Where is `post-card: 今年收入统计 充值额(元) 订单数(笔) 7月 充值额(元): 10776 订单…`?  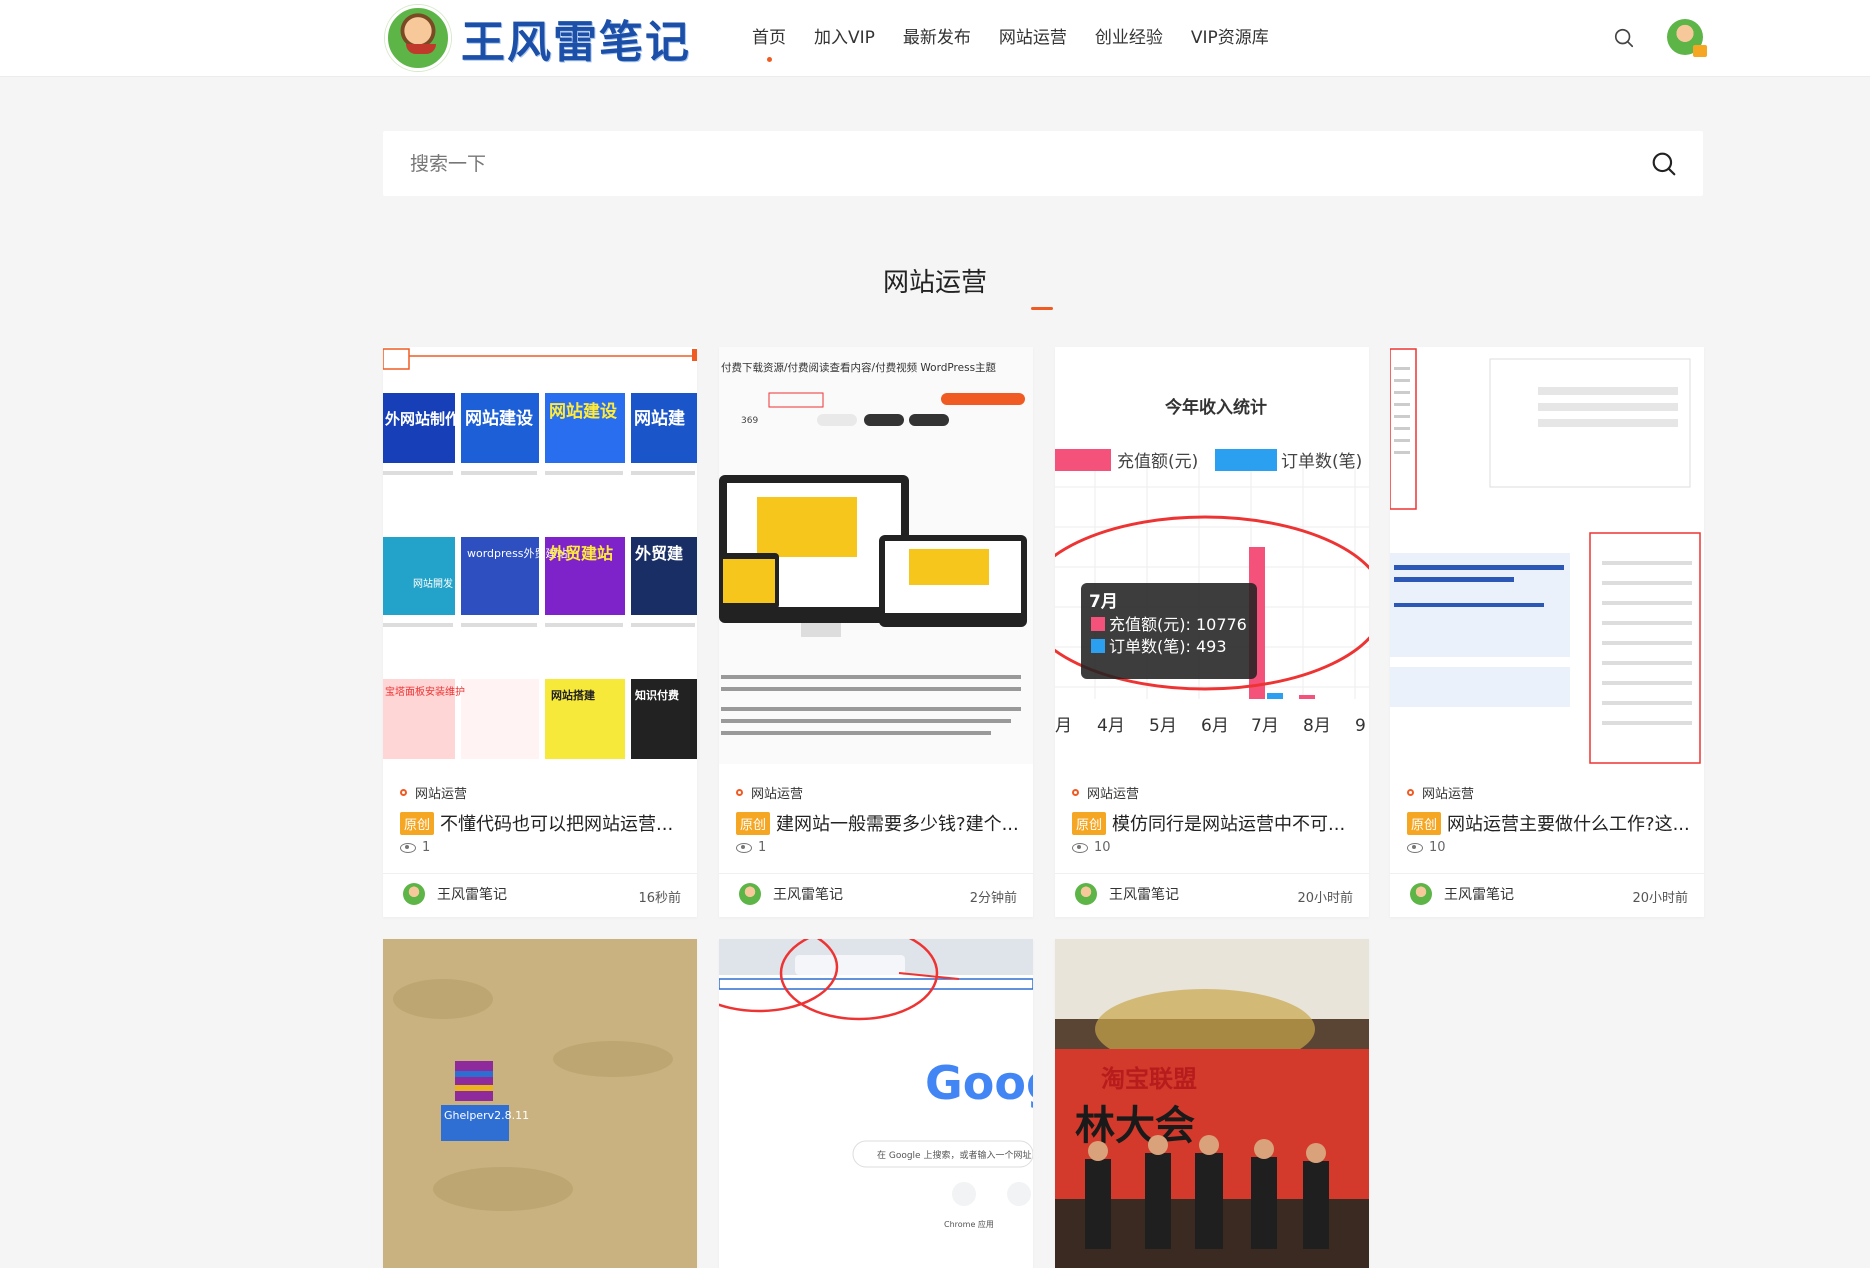
post-card: 今年收入统计 充值额(元) 订单数(笔) 7月 充值额(元): 10776 订单… is located at coordinates (1212, 632).